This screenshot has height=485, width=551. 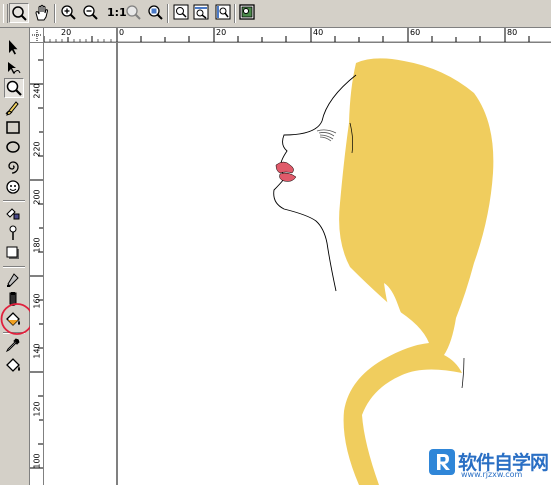 What do you see at coordinates (487, 465) in the screenshot?
I see `watermark: 软件自学网 www.rjzxw.com` at bounding box center [487, 465].